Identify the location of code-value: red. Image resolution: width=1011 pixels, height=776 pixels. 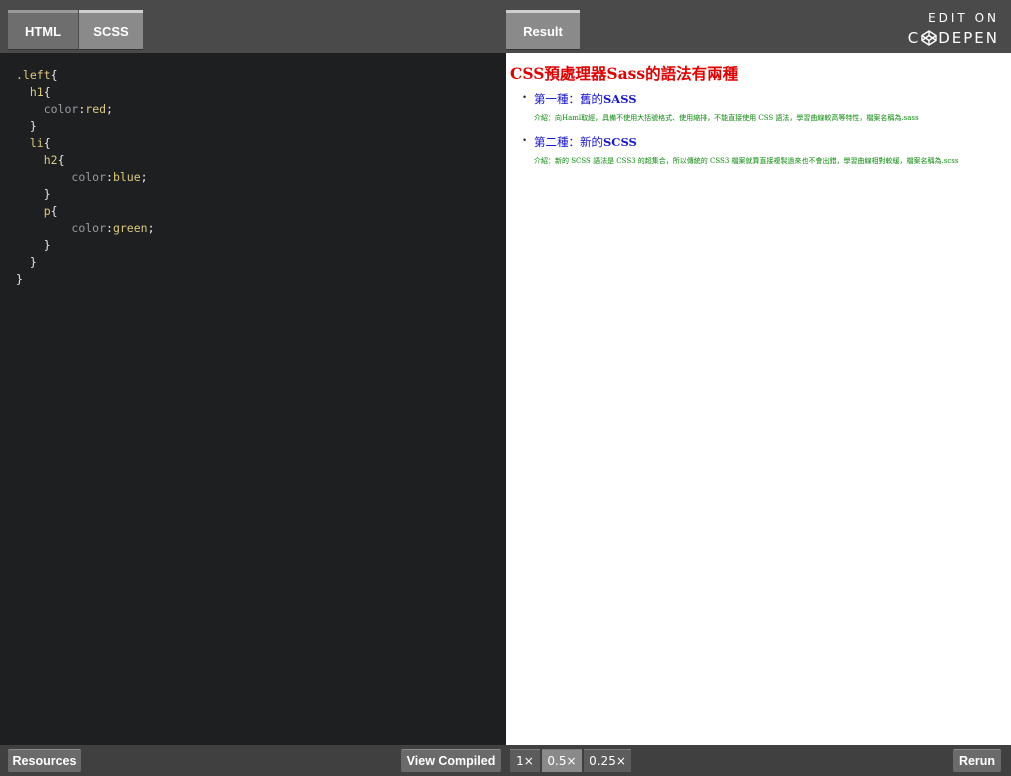
(96, 109).